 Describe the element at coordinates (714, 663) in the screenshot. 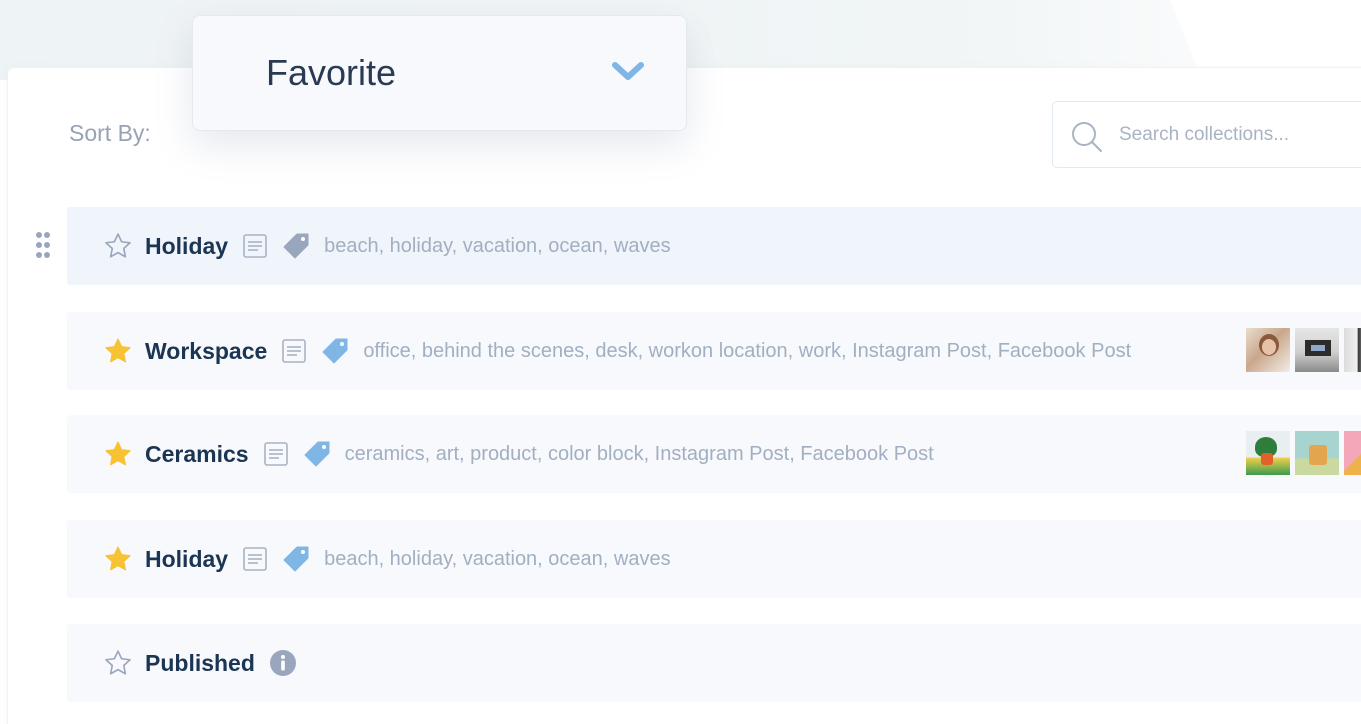

I see `collection-row: Published` at that location.